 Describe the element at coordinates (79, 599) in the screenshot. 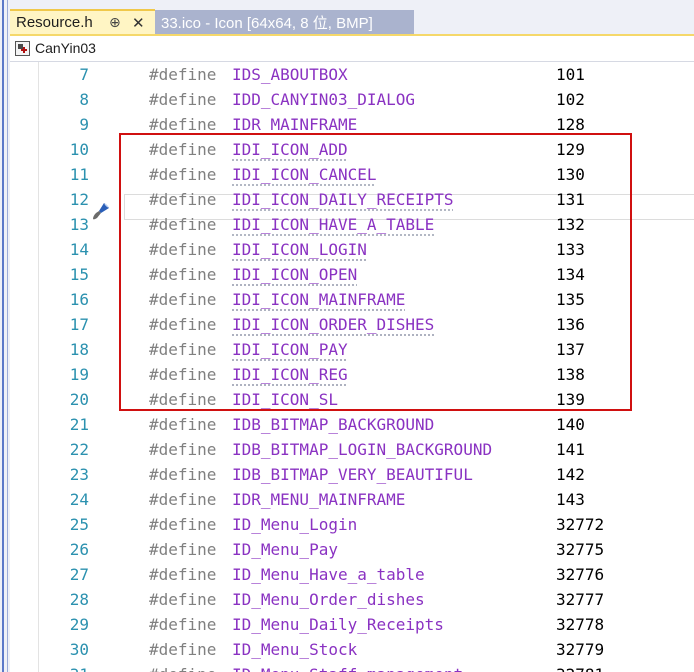

I see `line-number: 28` at that location.